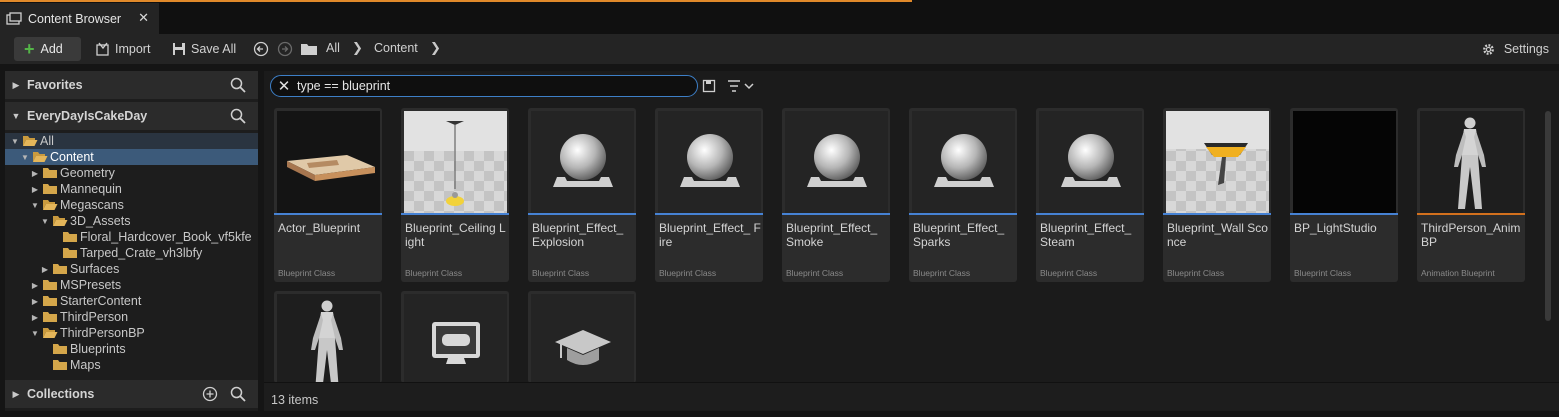 The image size is (1559, 417). I want to click on asset-name: Blueprint_Wall Sconce, so click(1217, 235).